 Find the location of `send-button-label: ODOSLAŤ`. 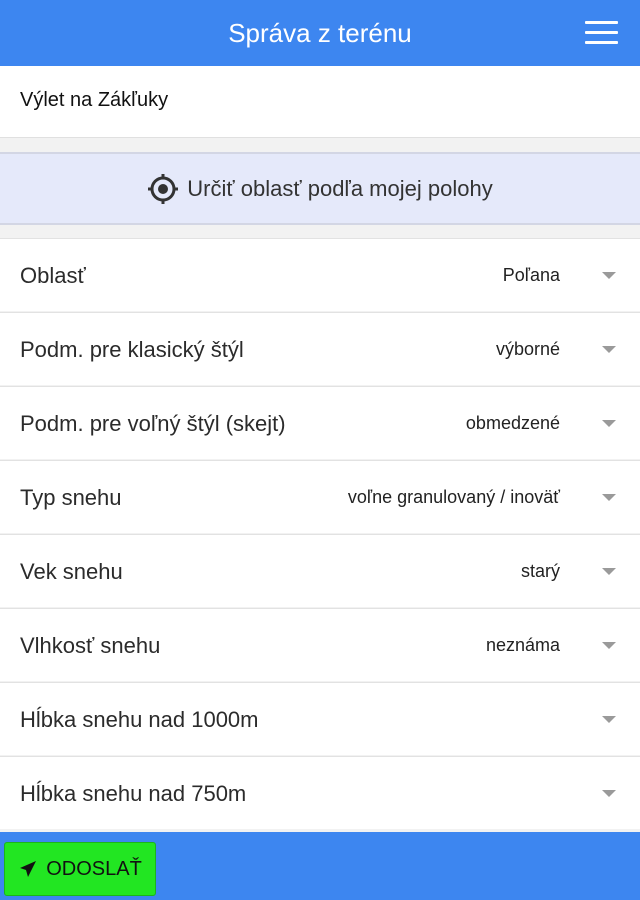

send-button-label: ODOSLAŤ is located at coordinates (94, 868).